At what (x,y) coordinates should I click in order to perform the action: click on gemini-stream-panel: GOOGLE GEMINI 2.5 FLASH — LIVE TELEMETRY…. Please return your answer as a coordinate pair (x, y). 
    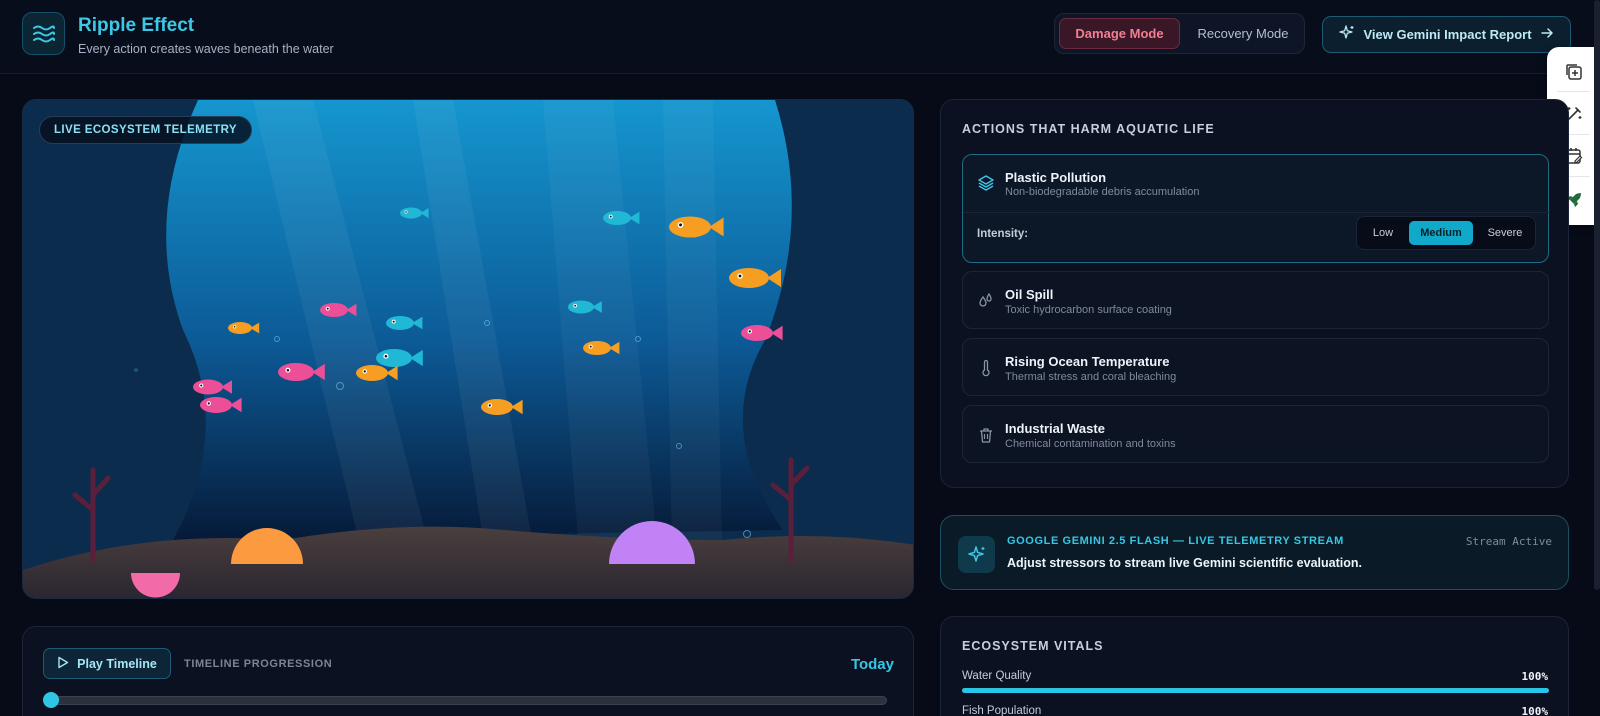
    Looking at the image, I should click on (1254, 552).